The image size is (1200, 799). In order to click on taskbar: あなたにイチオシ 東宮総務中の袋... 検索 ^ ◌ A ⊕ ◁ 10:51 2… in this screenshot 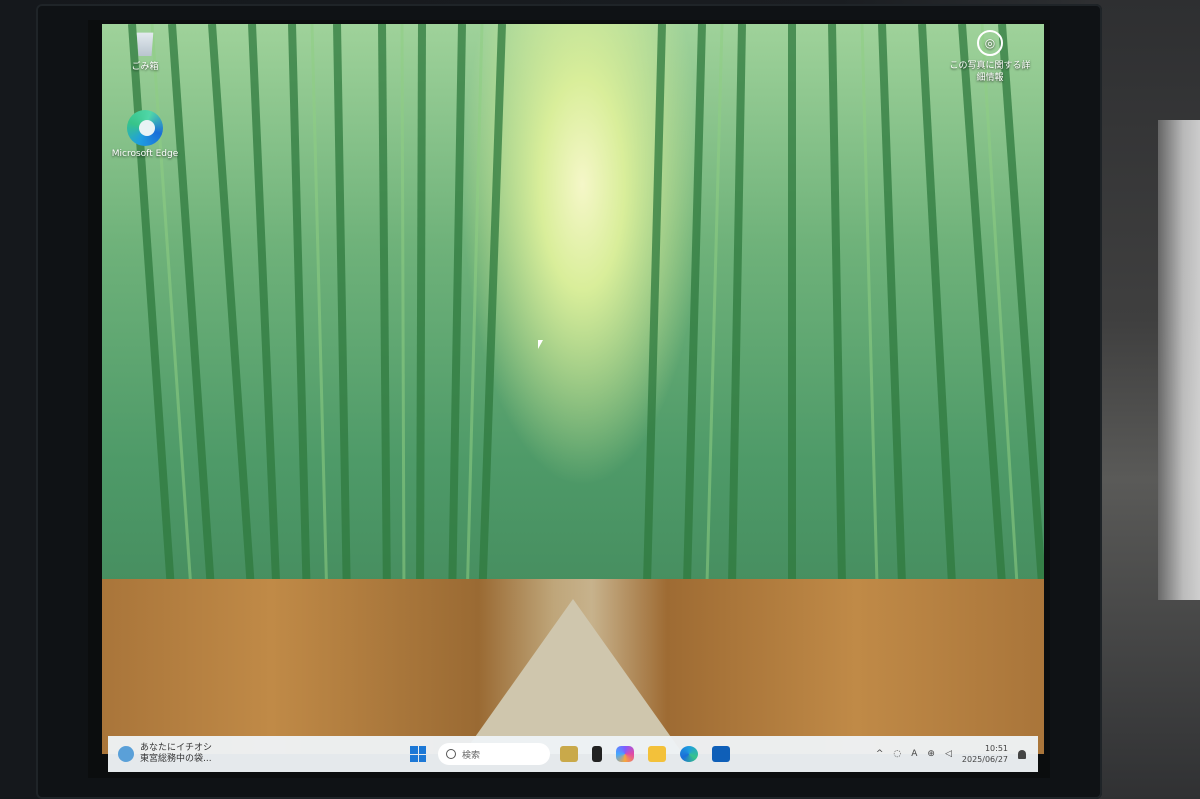, I will do `click(573, 754)`.